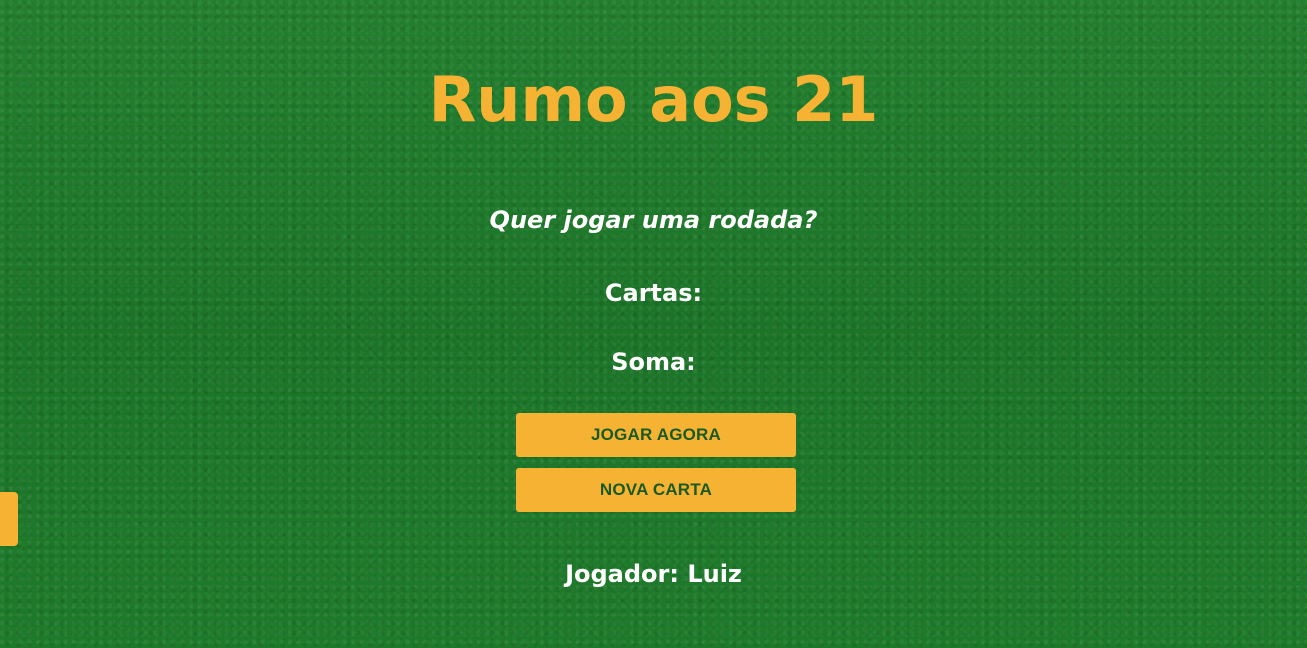 The image size is (1307, 648). I want to click on start-game-button: JOGAR AGORA, so click(656, 435).